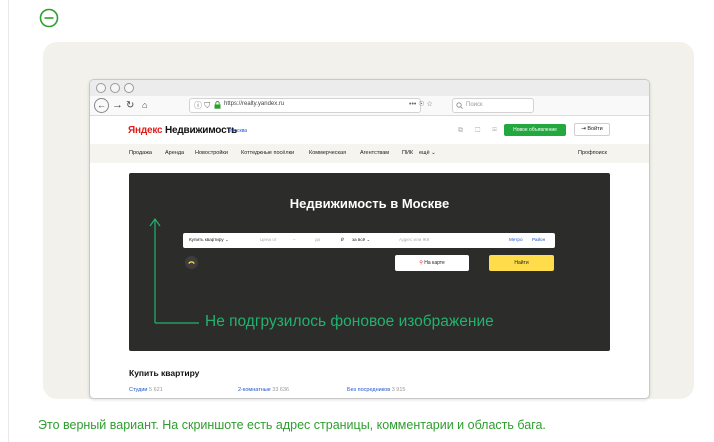 The width and height of the screenshot is (714, 442). I want to click on buy-link-label: Без посредников, so click(369, 390).